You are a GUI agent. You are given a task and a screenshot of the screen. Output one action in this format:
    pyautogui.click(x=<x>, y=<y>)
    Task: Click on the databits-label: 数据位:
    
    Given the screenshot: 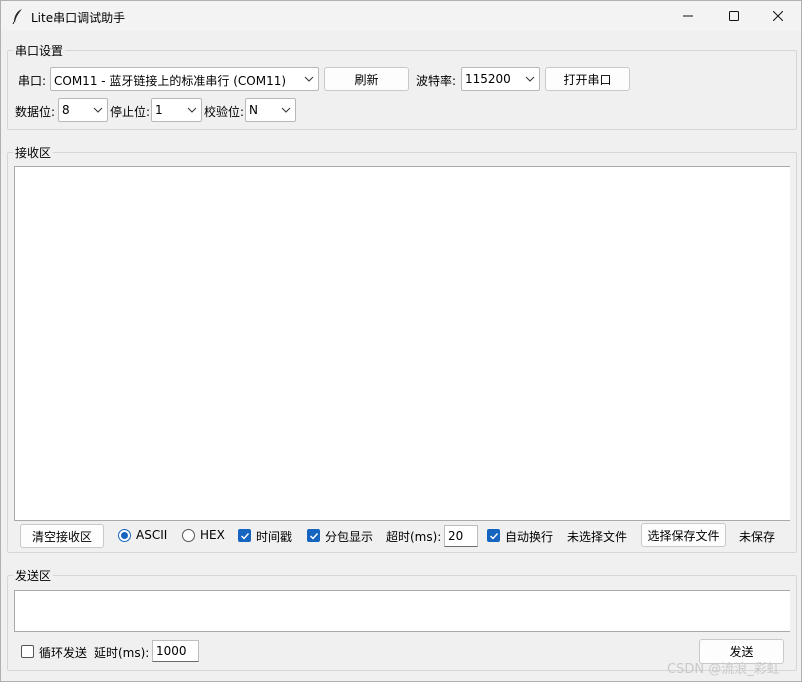 What is the action you would take?
    pyautogui.click(x=35, y=112)
    